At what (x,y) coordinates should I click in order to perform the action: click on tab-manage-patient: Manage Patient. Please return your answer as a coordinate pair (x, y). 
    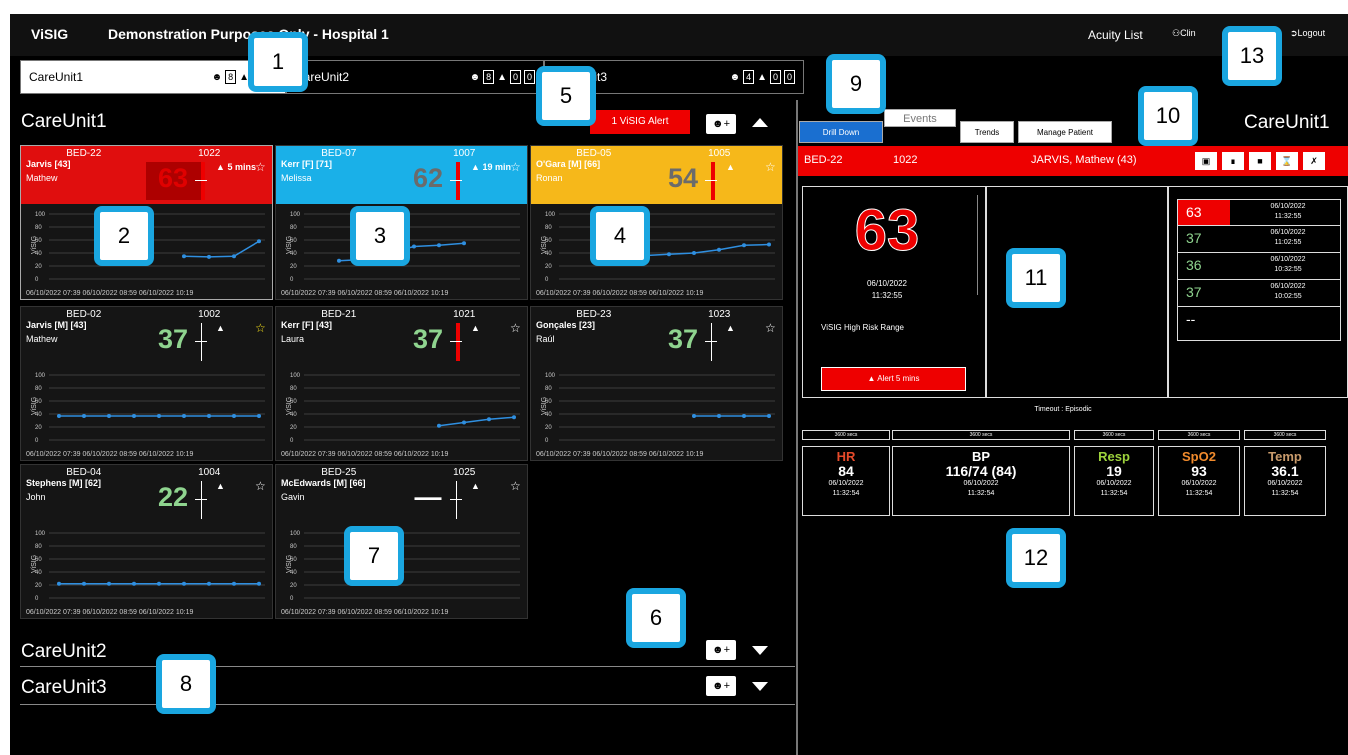
    Looking at the image, I should click on (1065, 132).